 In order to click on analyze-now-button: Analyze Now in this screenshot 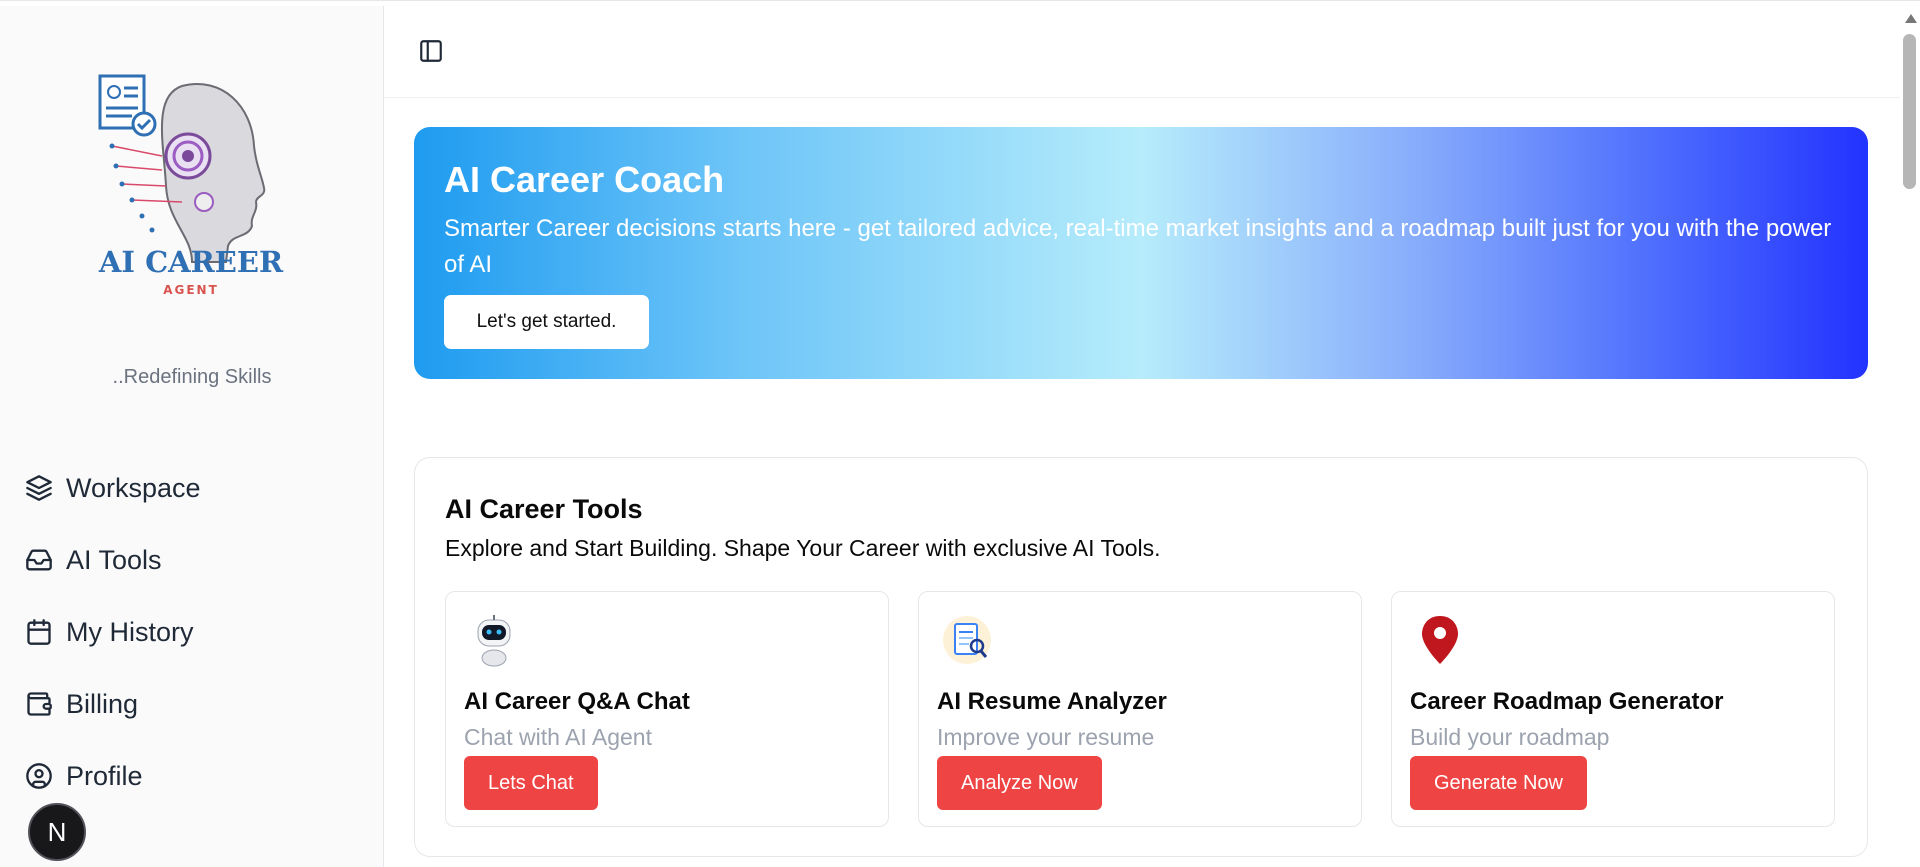, I will do `click(1019, 783)`.